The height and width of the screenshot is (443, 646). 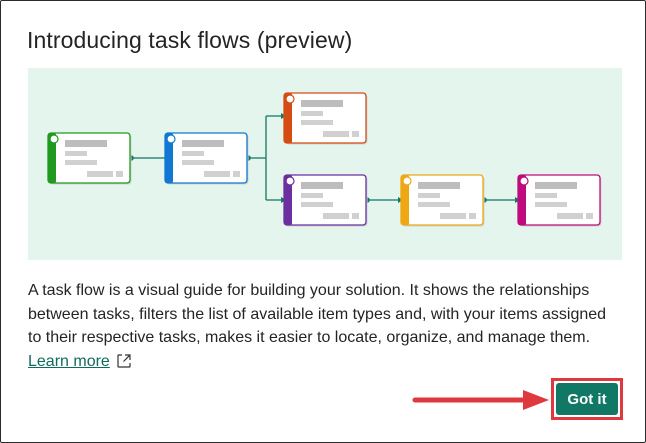 What do you see at coordinates (480, 400) in the screenshot?
I see `right-arrow-icon` at bounding box center [480, 400].